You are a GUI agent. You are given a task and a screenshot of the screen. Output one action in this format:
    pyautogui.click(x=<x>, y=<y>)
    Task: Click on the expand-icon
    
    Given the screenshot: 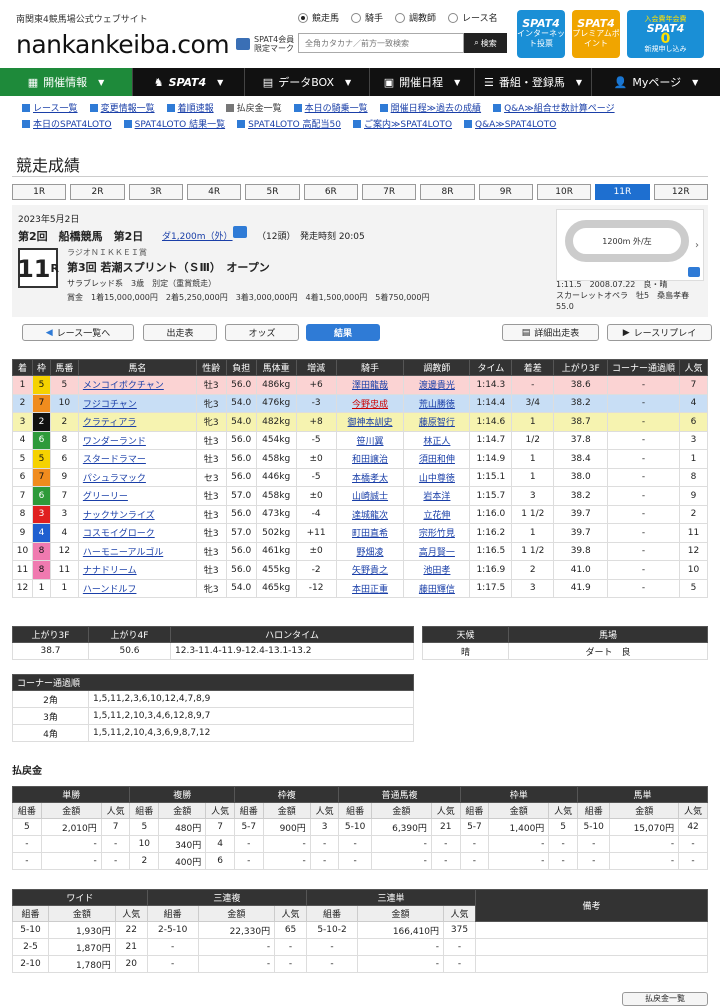 What is the action you would take?
    pyautogui.click(x=694, y=272)
    